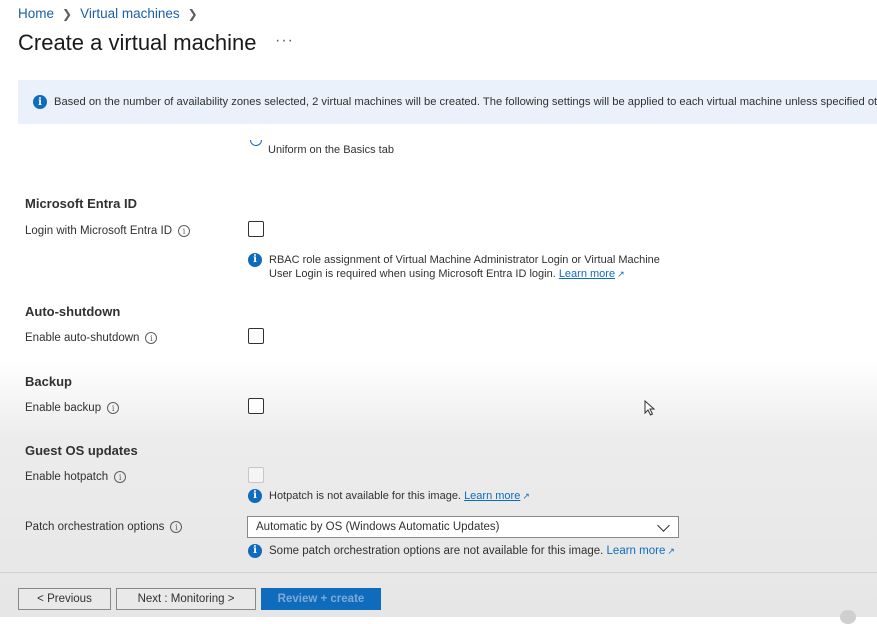 The image size is (877, 624). I want to click on hotpatch-learn-more-link: Learn more, so click(492, 496).